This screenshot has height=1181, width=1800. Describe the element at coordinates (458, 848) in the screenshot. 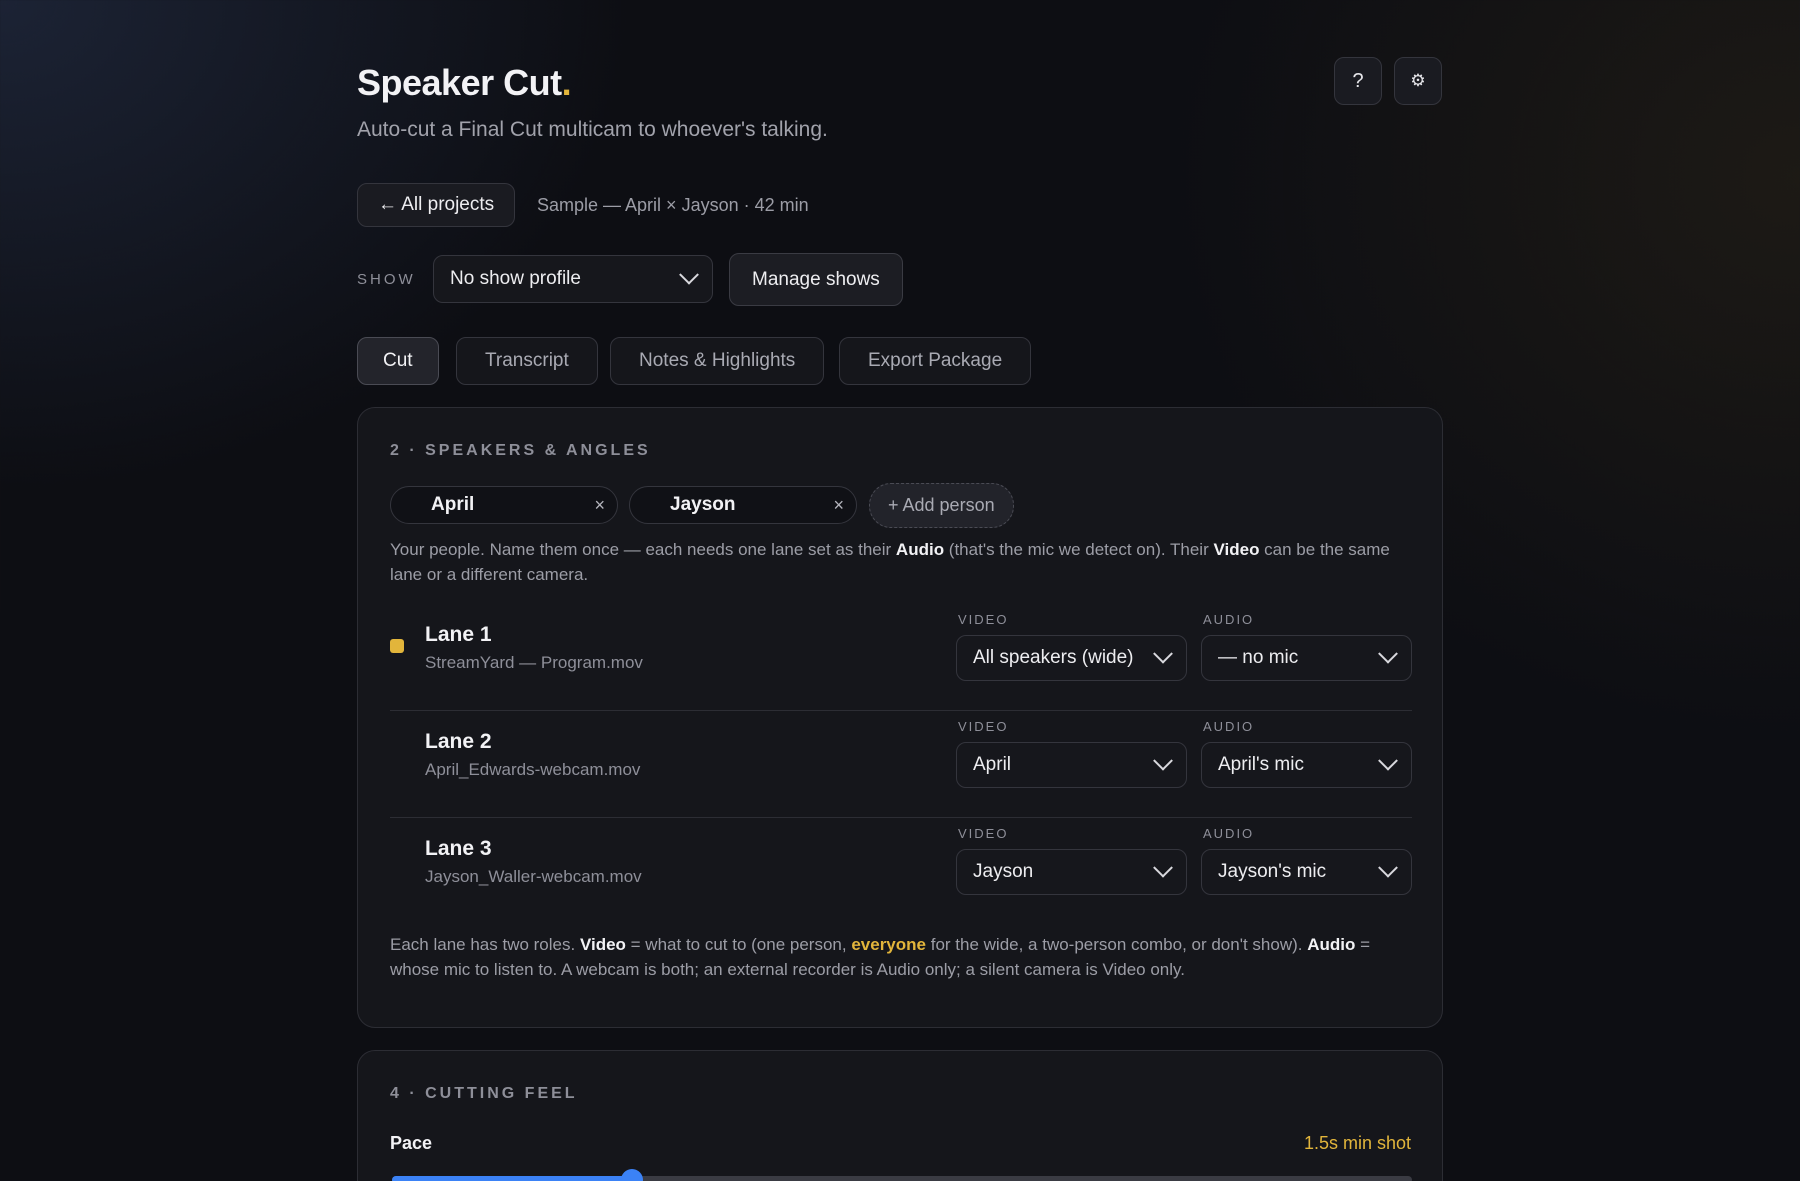

I see `lane-name: Lane 3` at that location.